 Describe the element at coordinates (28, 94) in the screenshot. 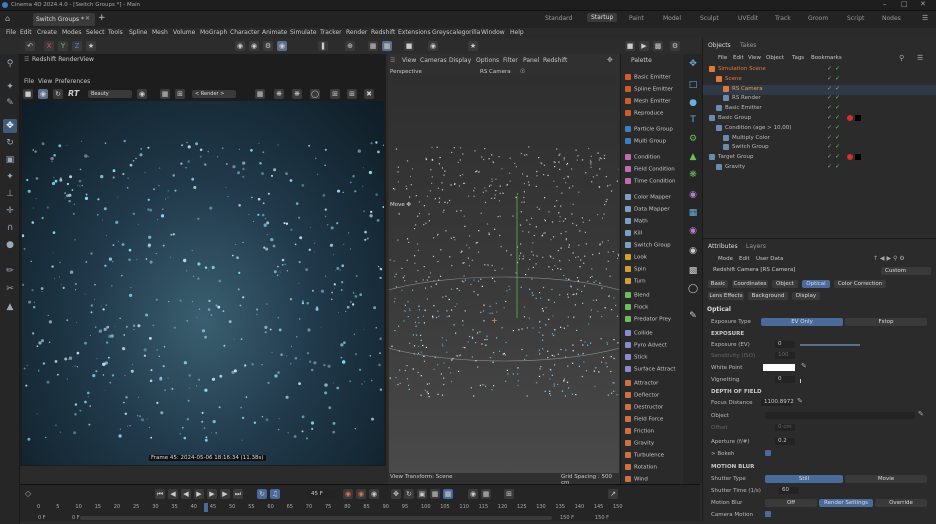

I see `snapshot-icon: ■` at that location.